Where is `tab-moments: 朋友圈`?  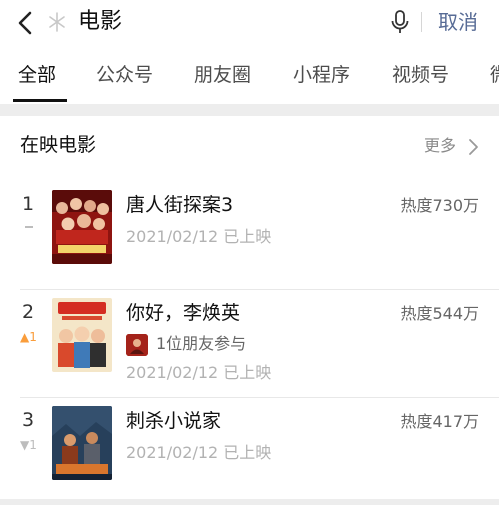
tab-moments: 朋友圈 is located at coordinates (222, 75).